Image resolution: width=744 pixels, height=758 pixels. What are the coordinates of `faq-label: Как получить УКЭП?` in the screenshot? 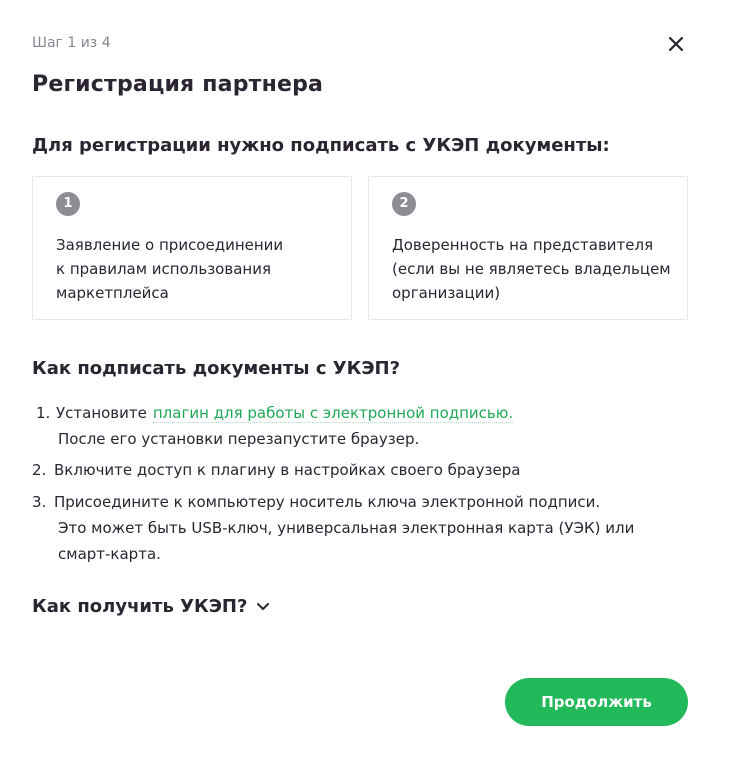 It's located at (140, 606).